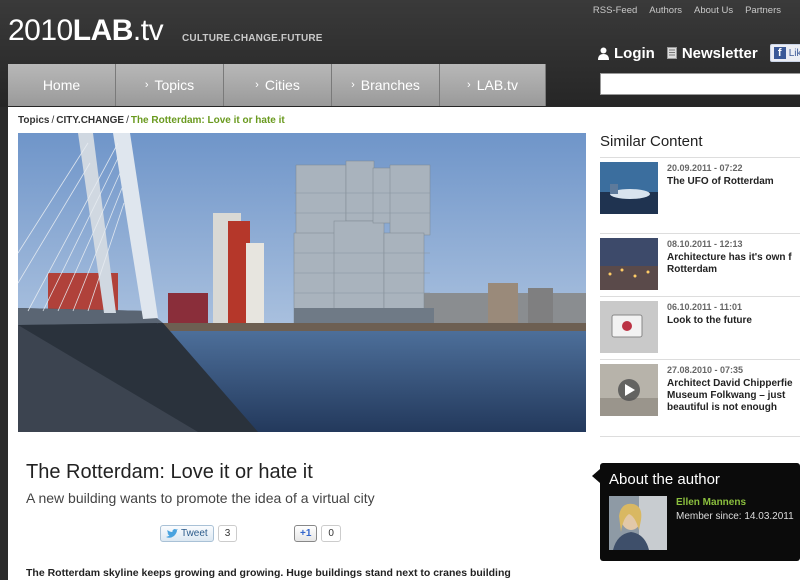  I want to click on user-bar: Login Newsletter f Like, so click(699, 53).